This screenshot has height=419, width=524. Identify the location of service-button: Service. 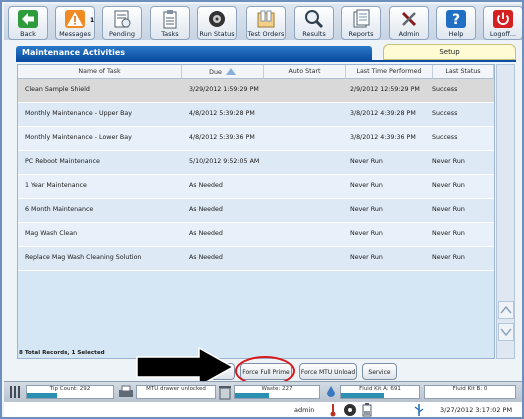
(379, 371).